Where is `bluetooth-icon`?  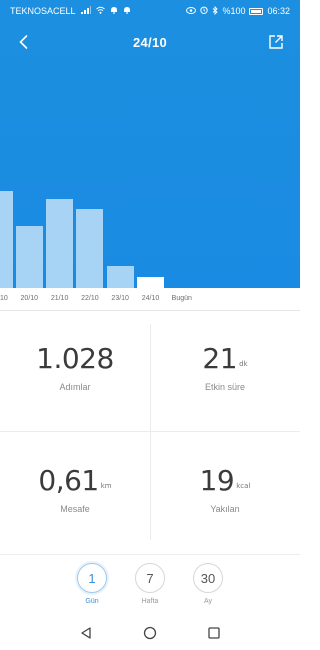
bluetooth-icon is located at coordinates (215, 11).